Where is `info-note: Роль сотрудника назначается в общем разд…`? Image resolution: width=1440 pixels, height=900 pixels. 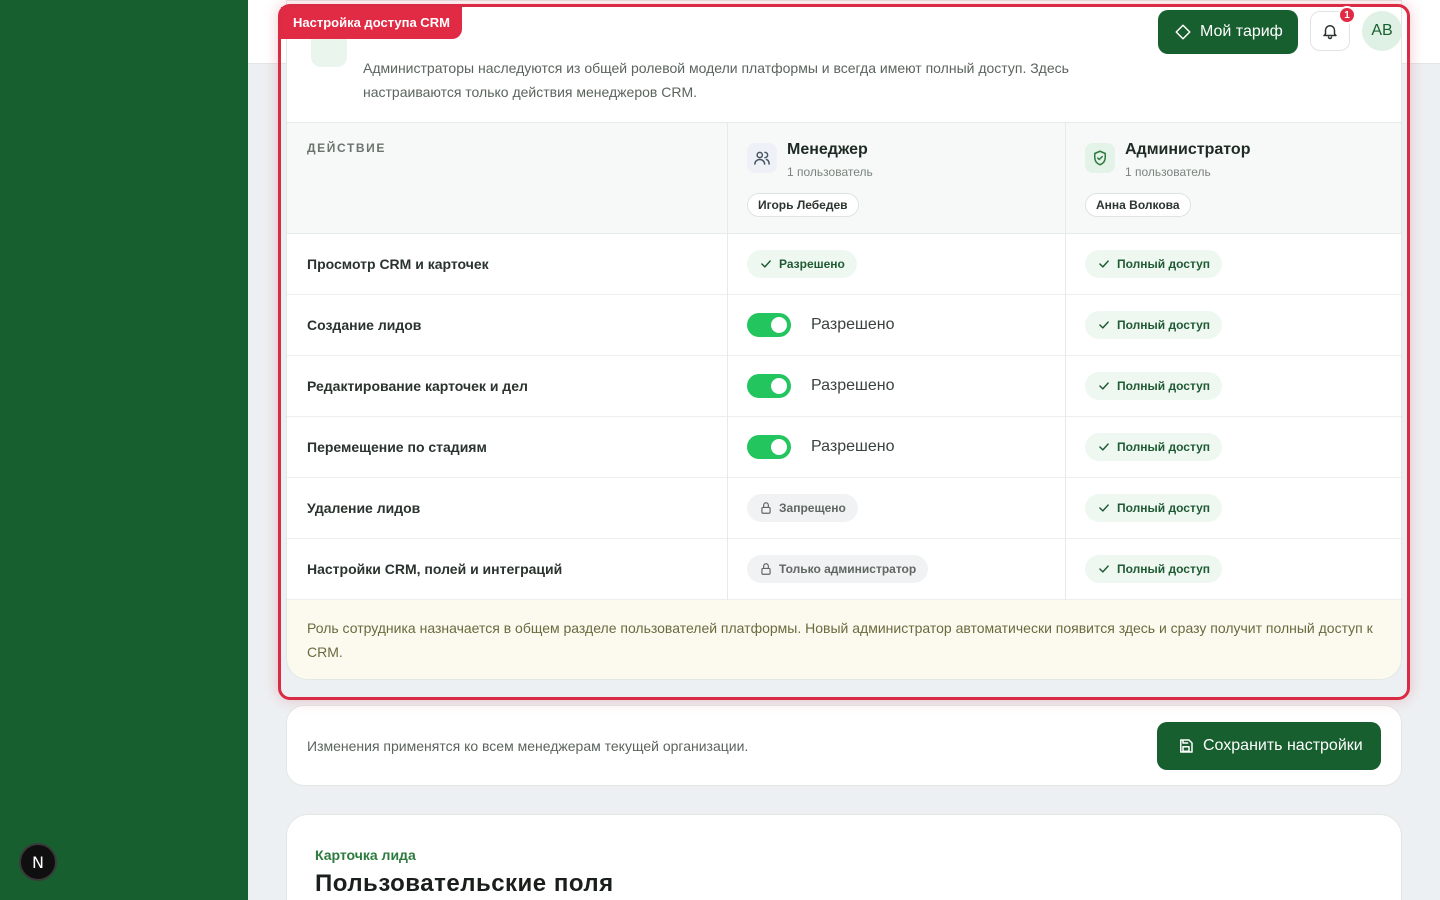 info-note: Роль сотрудника назначается в общем разд… is located at coordinates (844, 639).